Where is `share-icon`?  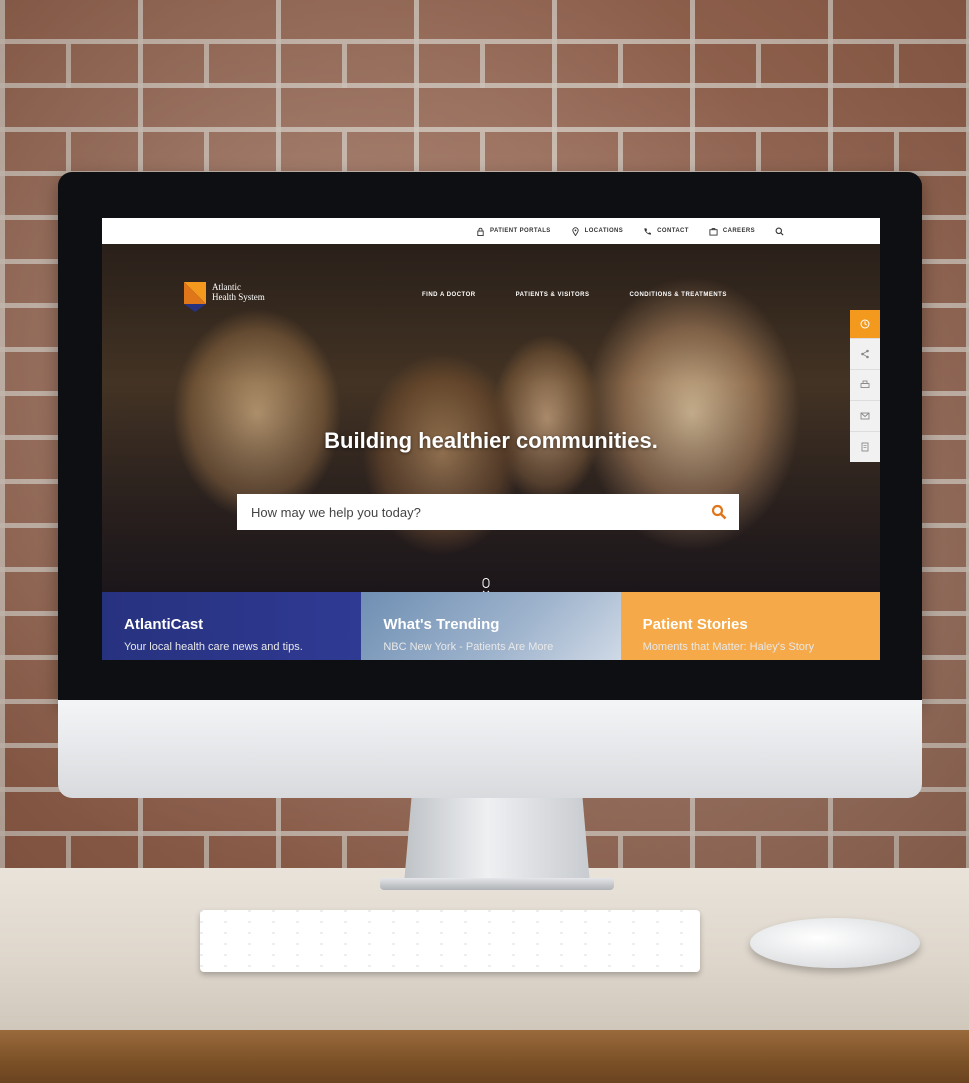
share-icon is located at coordinates (865, 354).